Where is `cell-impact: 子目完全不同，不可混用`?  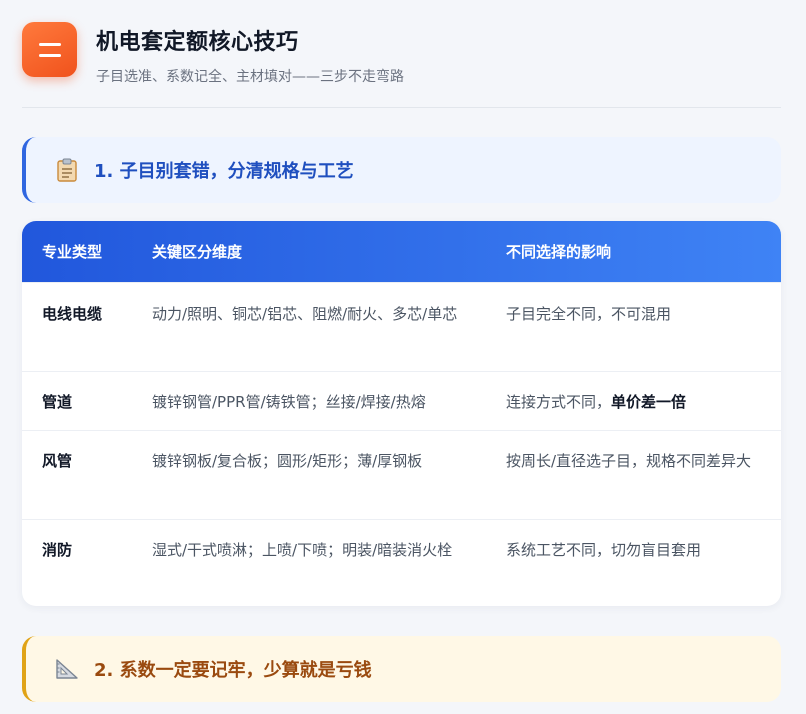
cell-impact: 子目完全不同，不可混用 is located at coordinates (589, 314).